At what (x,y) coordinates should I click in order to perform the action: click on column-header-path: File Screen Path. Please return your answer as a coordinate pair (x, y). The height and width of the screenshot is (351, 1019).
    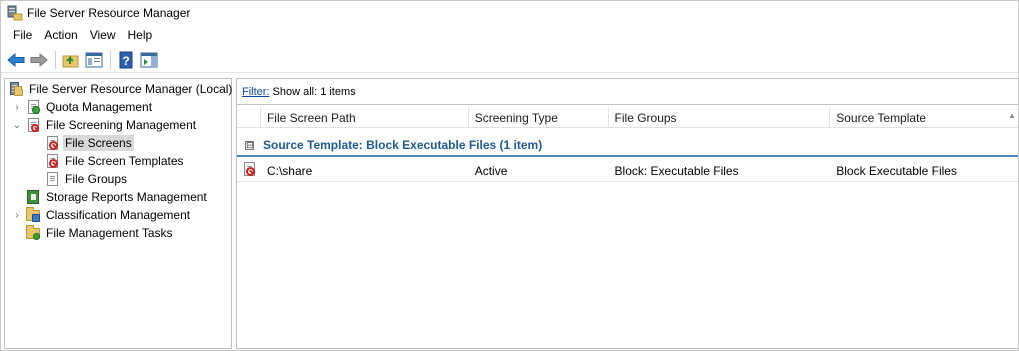
    Looking at the image, I should click on (365, 117).